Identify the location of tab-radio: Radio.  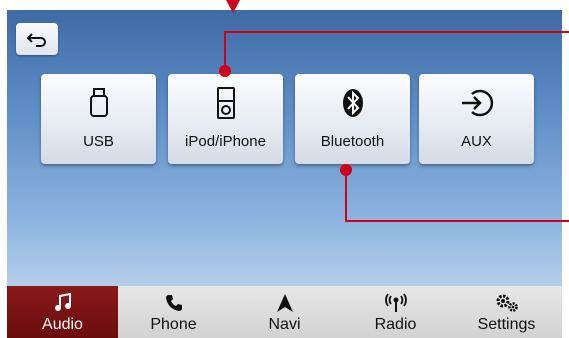
(395, 312).